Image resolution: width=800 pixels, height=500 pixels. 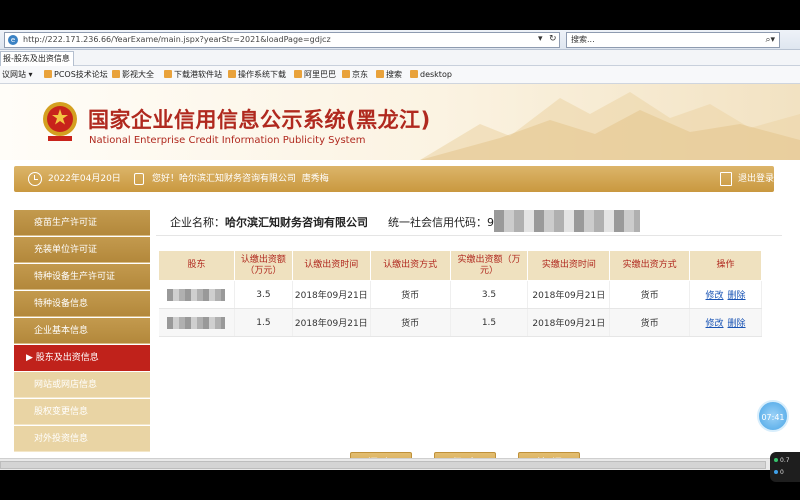 I want to click on network-speed-widget: 0.7 0, so click(x=785, y=467).